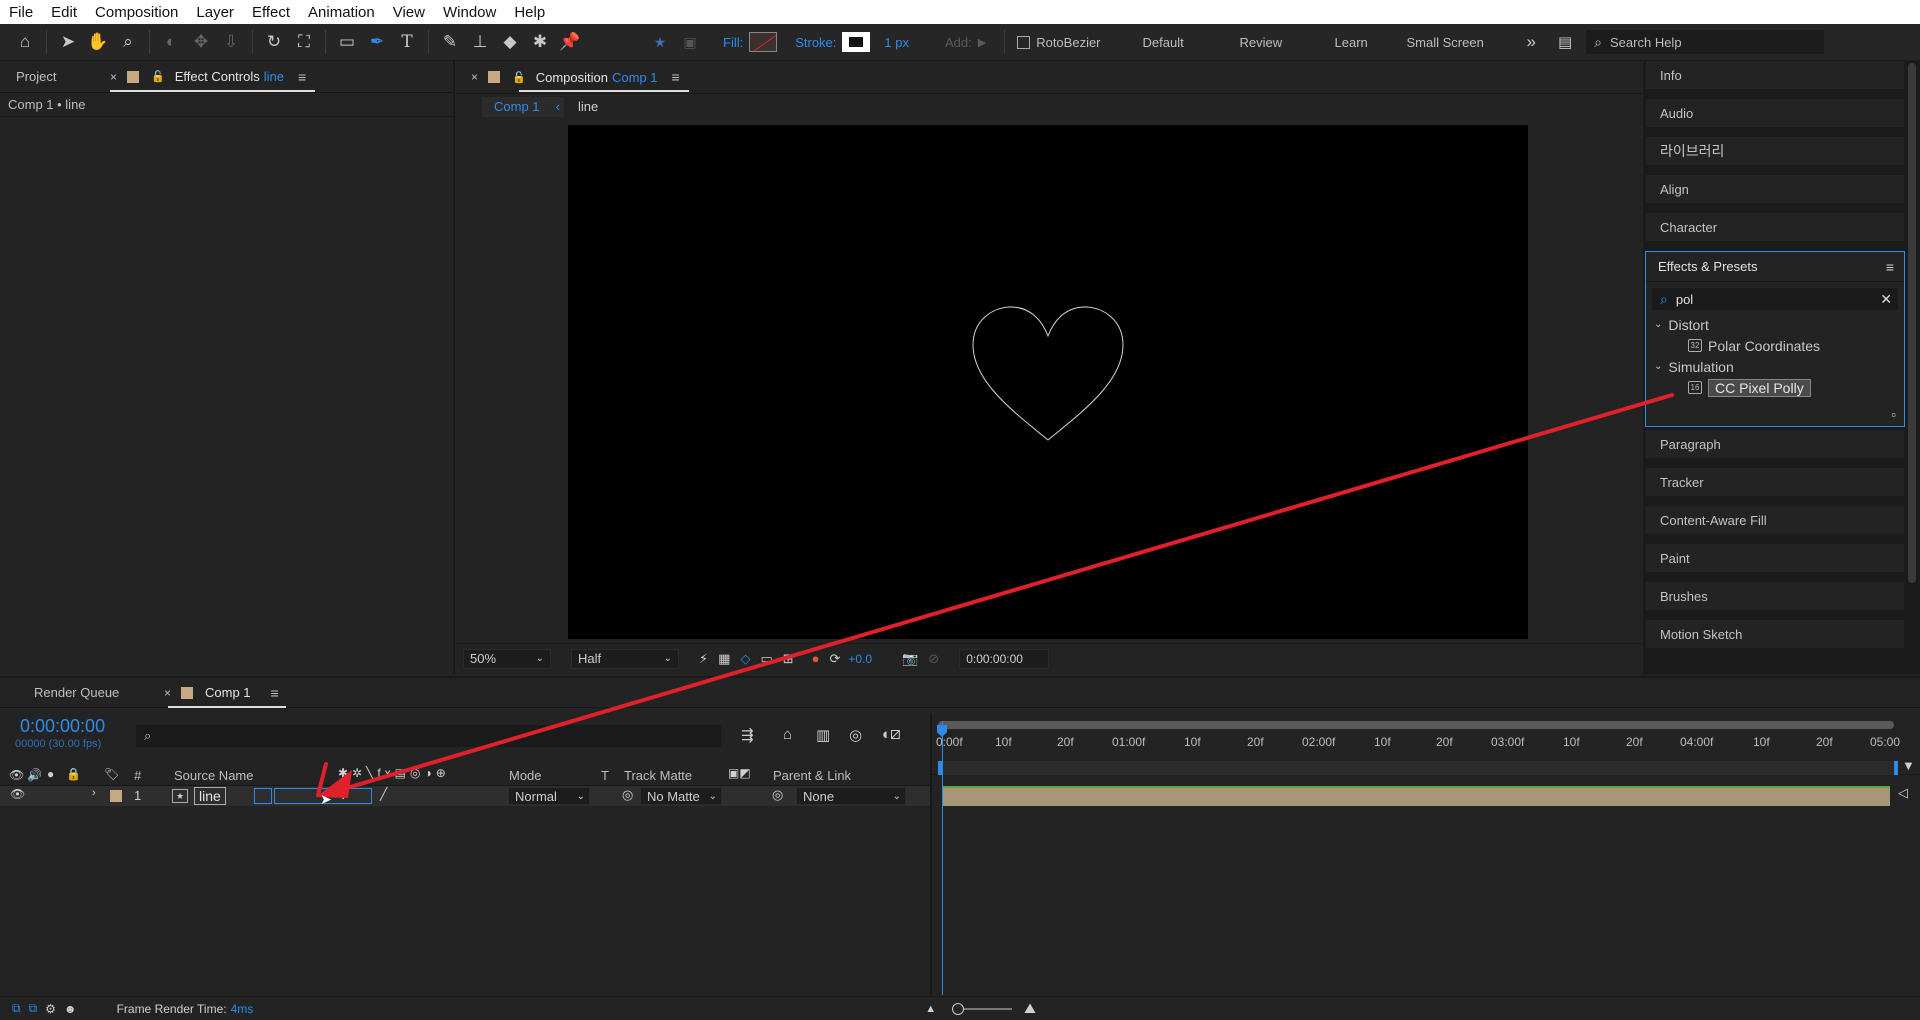 Image resolution: width=1920 pixels, height=1020 pixels. What do you see at coordinates (549, 796) in the screenshot?
I see `layer-mode-dropdown: Normal ⌄` at bounding box center [549, 796].